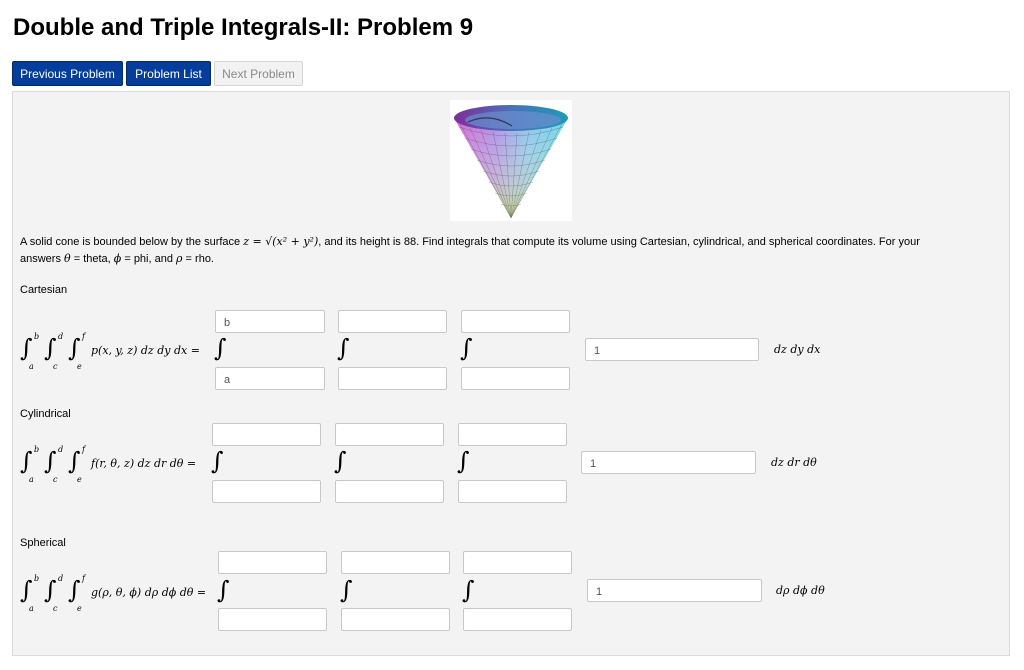 This screenshot has width=1024, height=670. Describe the element at coordinates (67, 73) in the screenshot. I see `previous-problem-button: Previous Problem` at that location.